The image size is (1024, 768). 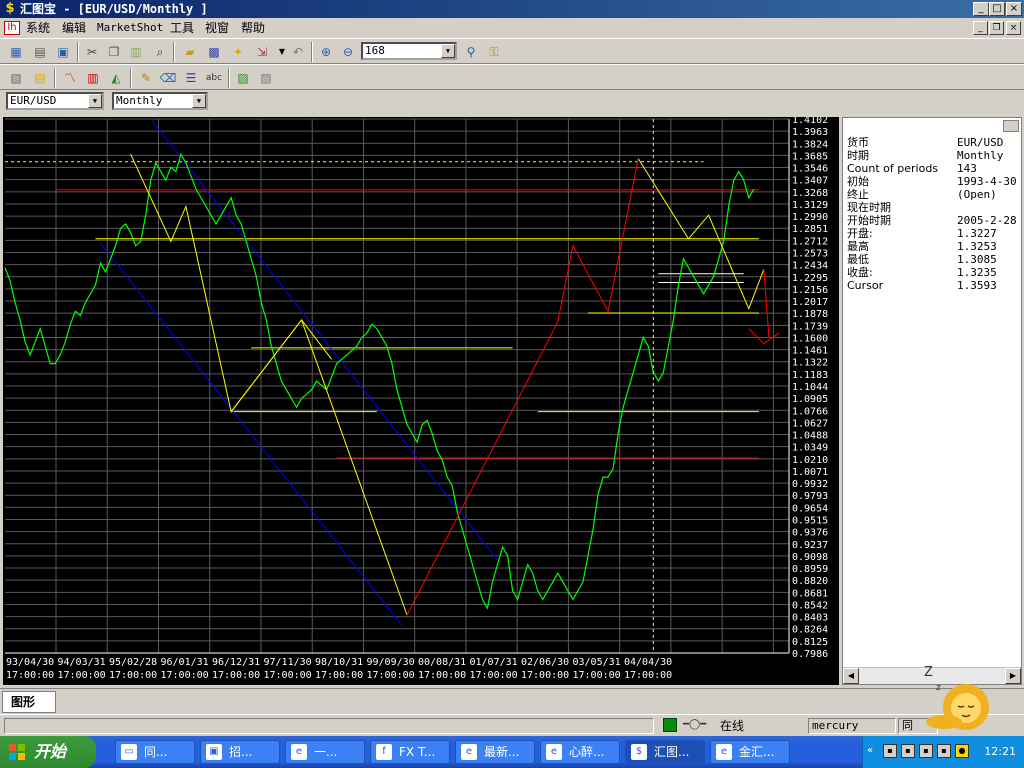 What do you see at coordinates (858, 155) in the screenshot?
I see `info-label: 时期` at bounding box center [858, 155].